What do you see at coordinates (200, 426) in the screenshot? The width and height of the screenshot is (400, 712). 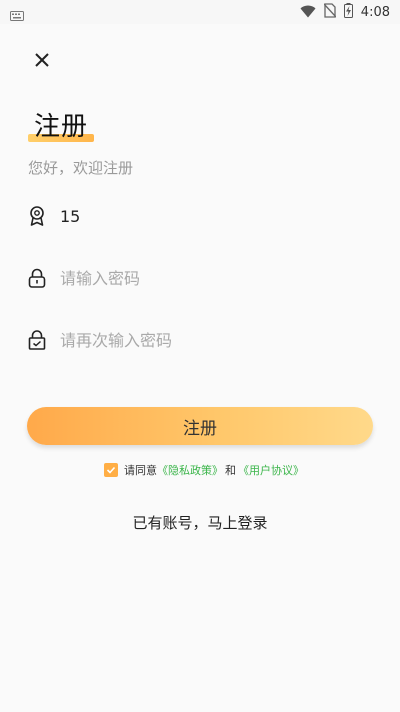 I see `register-button: 注册` at bounding box center [200, 426].